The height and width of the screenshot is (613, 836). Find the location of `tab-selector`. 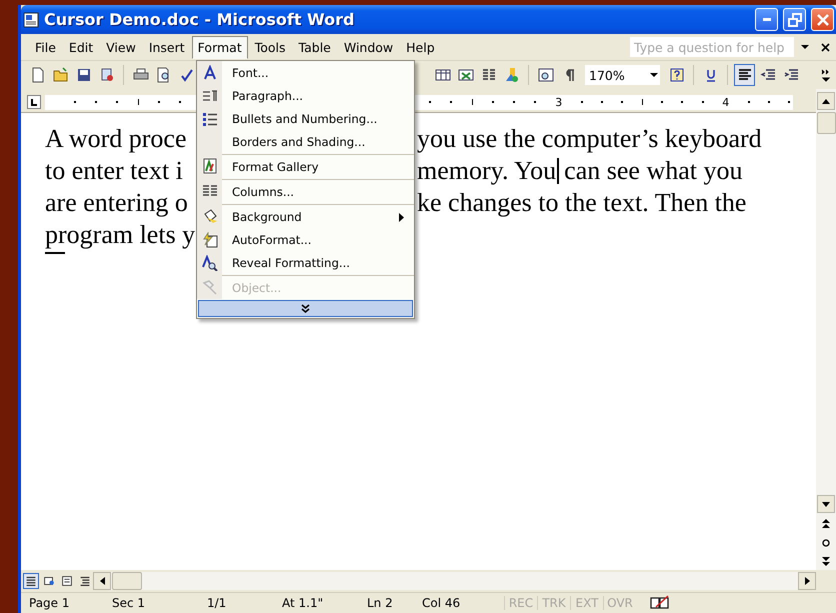

tab-selector is located at coordinates (34, 102).